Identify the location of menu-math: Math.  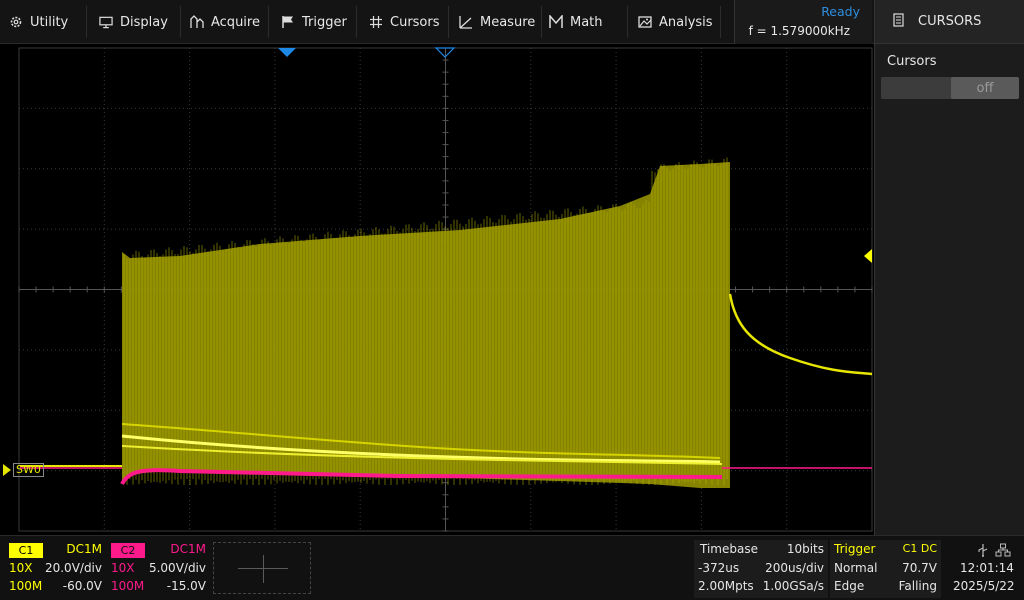
(576, 22).